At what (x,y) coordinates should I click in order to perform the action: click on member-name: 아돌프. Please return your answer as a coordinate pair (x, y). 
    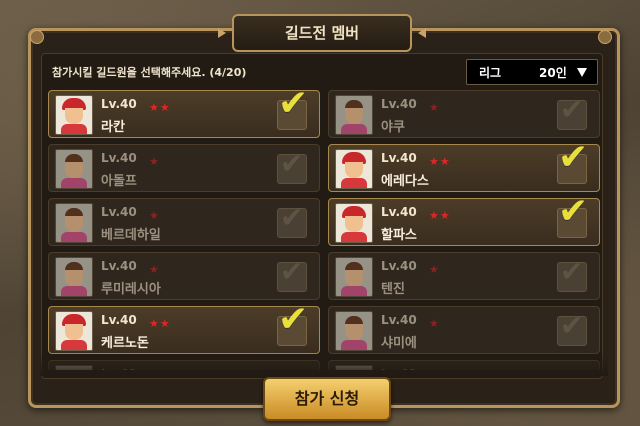
    Looking at the image, I should click on (119, 181).